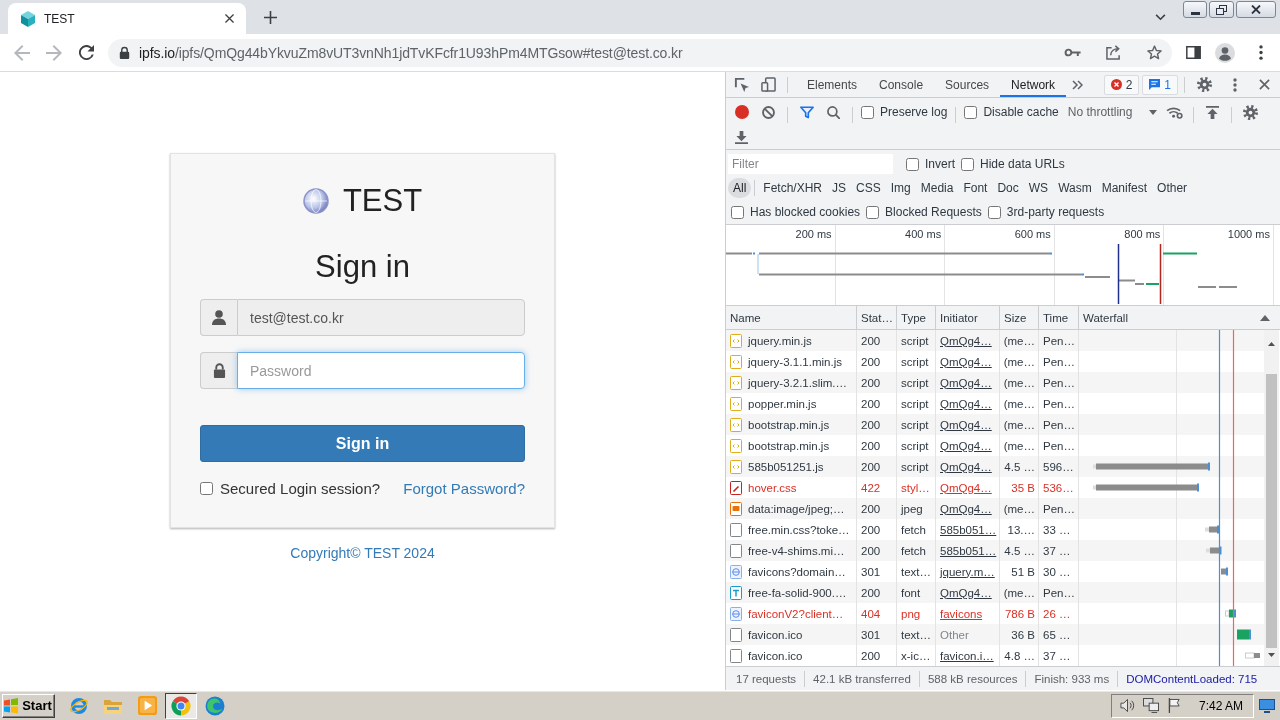  Describe the element at coordinates (862, 678) in the screenshot. I see `transferred-size: 42.1 kB transferred` at that location.